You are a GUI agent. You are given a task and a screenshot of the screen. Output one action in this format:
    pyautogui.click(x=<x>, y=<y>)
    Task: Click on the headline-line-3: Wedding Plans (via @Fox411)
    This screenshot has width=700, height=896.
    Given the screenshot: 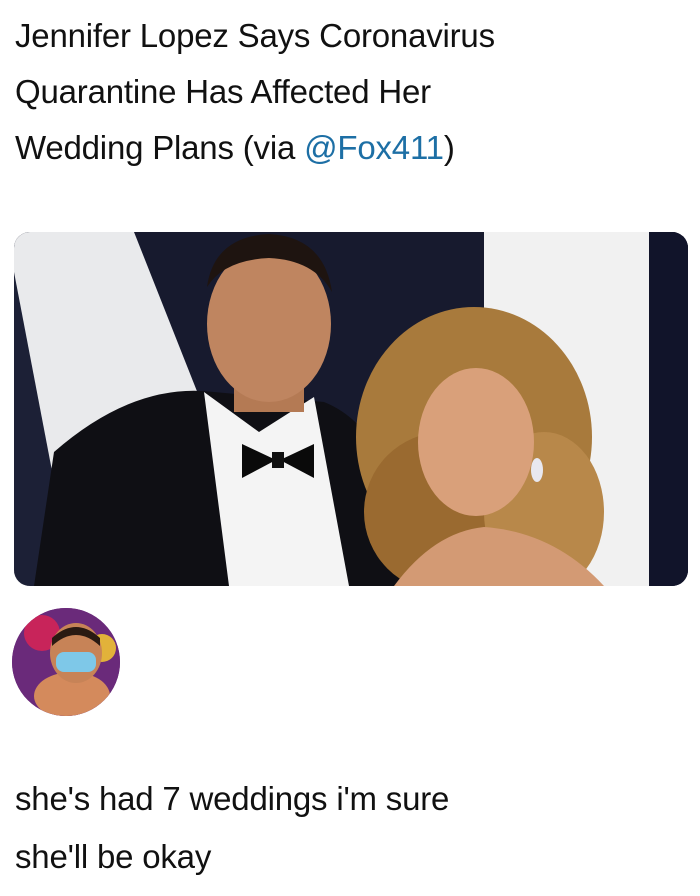 What is the action you would take?
    pyautogui.click(x=345, y=148)
    